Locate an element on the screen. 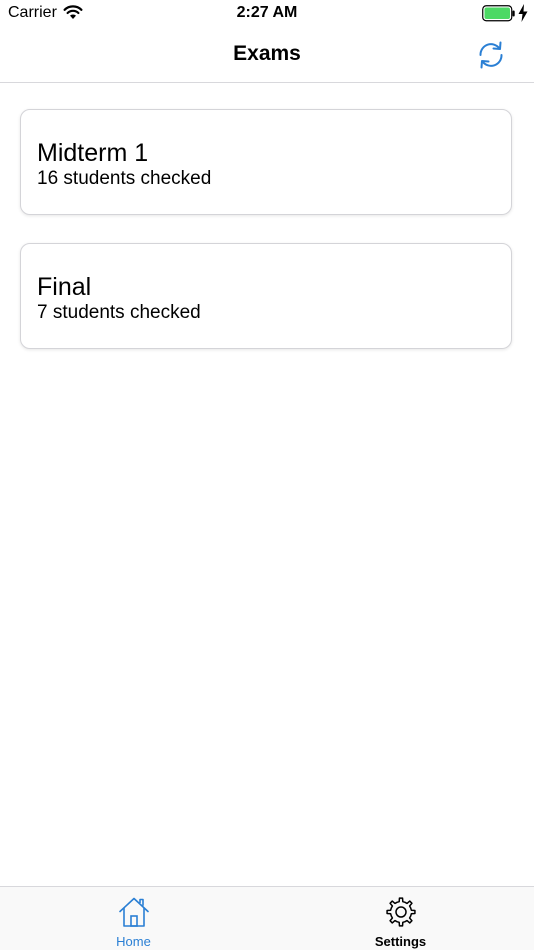  exam-card-midterm-1: Midterm 1 16 students checked is located at coordinates (266, 162).